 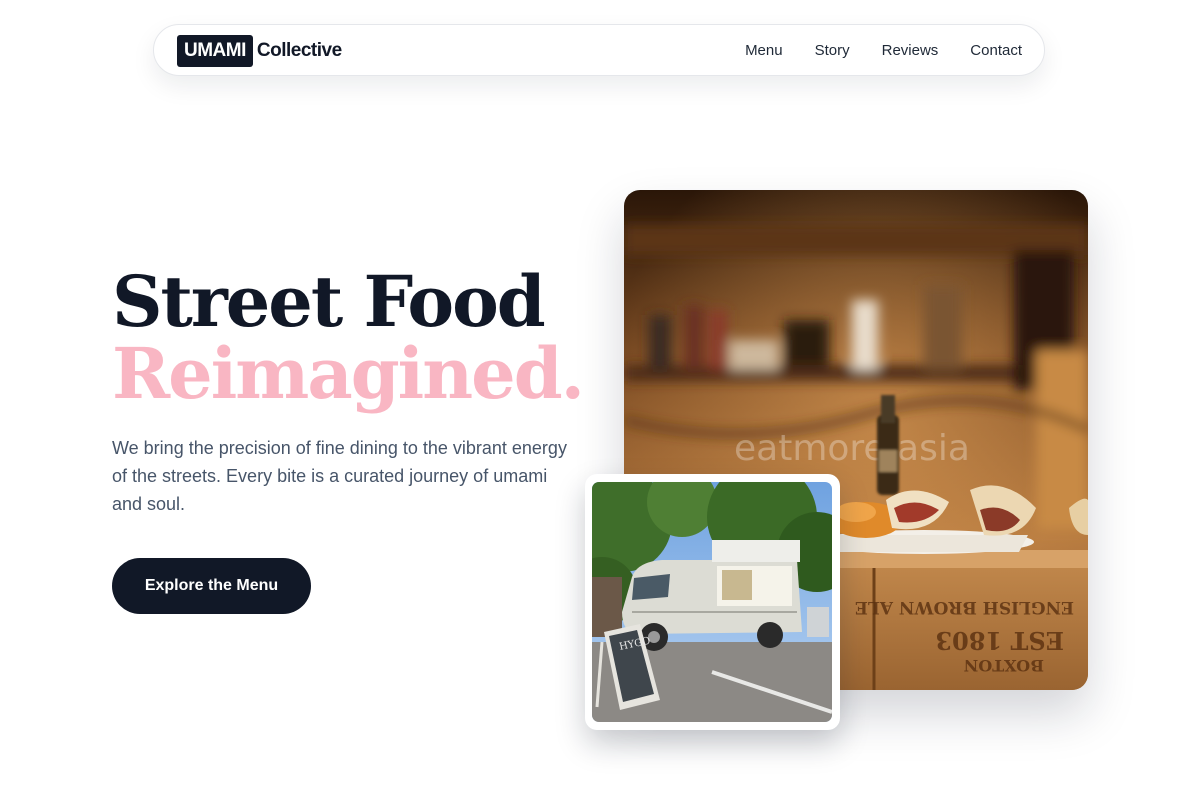 I want to click on food-truck-photo-card: HYGO, so click(x=712, y=602).